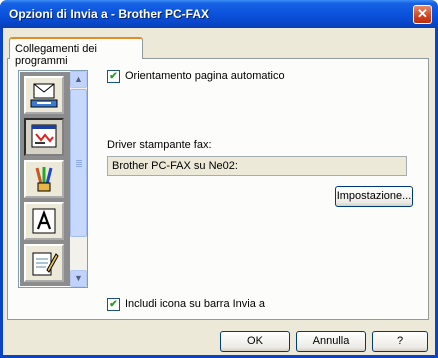 The height and width of the screenshot is (358, 438). I want to click on program-item-fax, so click(44, 137).